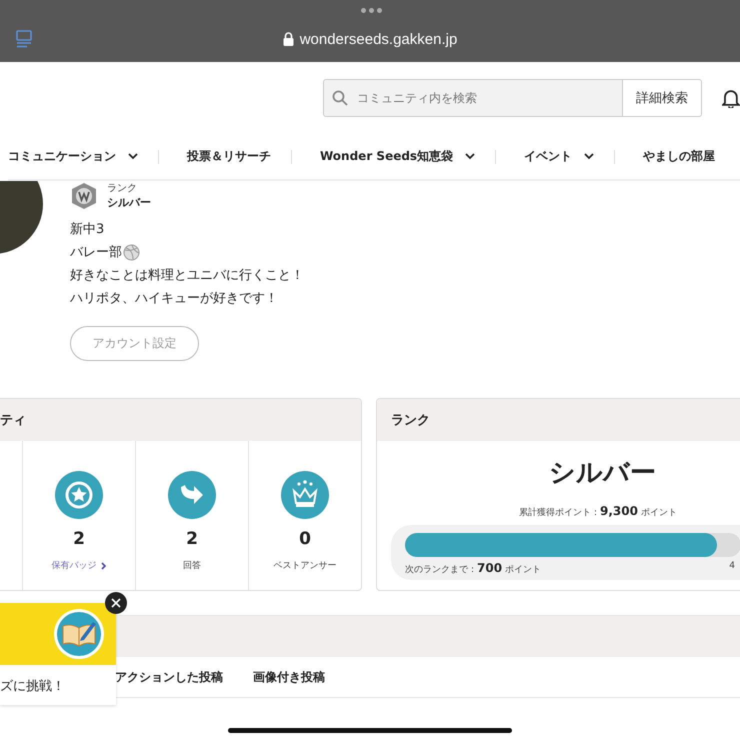 The width and height of the screenshot is (740, 740). I want to click on volleyball-icon, so click(131, 252).